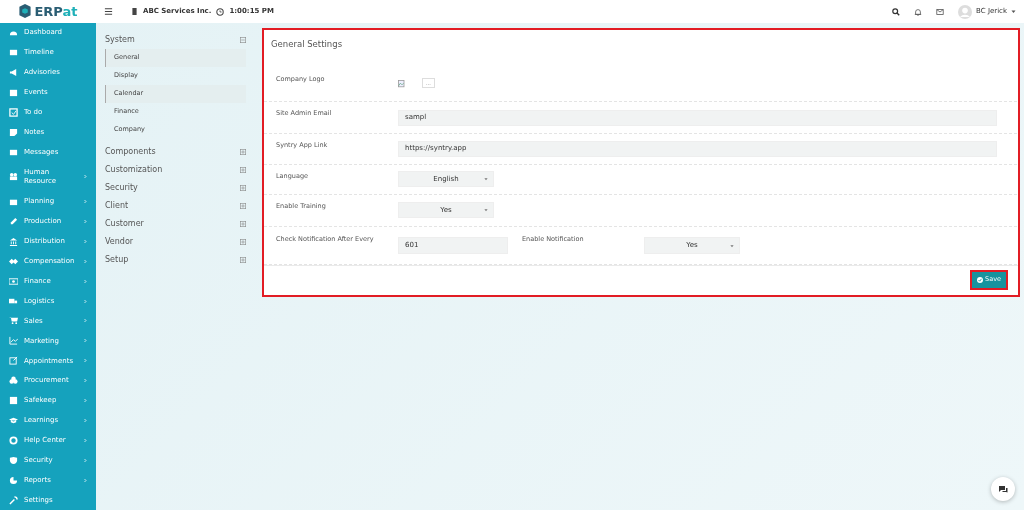 This screenshot has height=510, width=1024. Describe the element at coordinates (13, 381) in the screenshot. I see `cubes-icon` at that location.